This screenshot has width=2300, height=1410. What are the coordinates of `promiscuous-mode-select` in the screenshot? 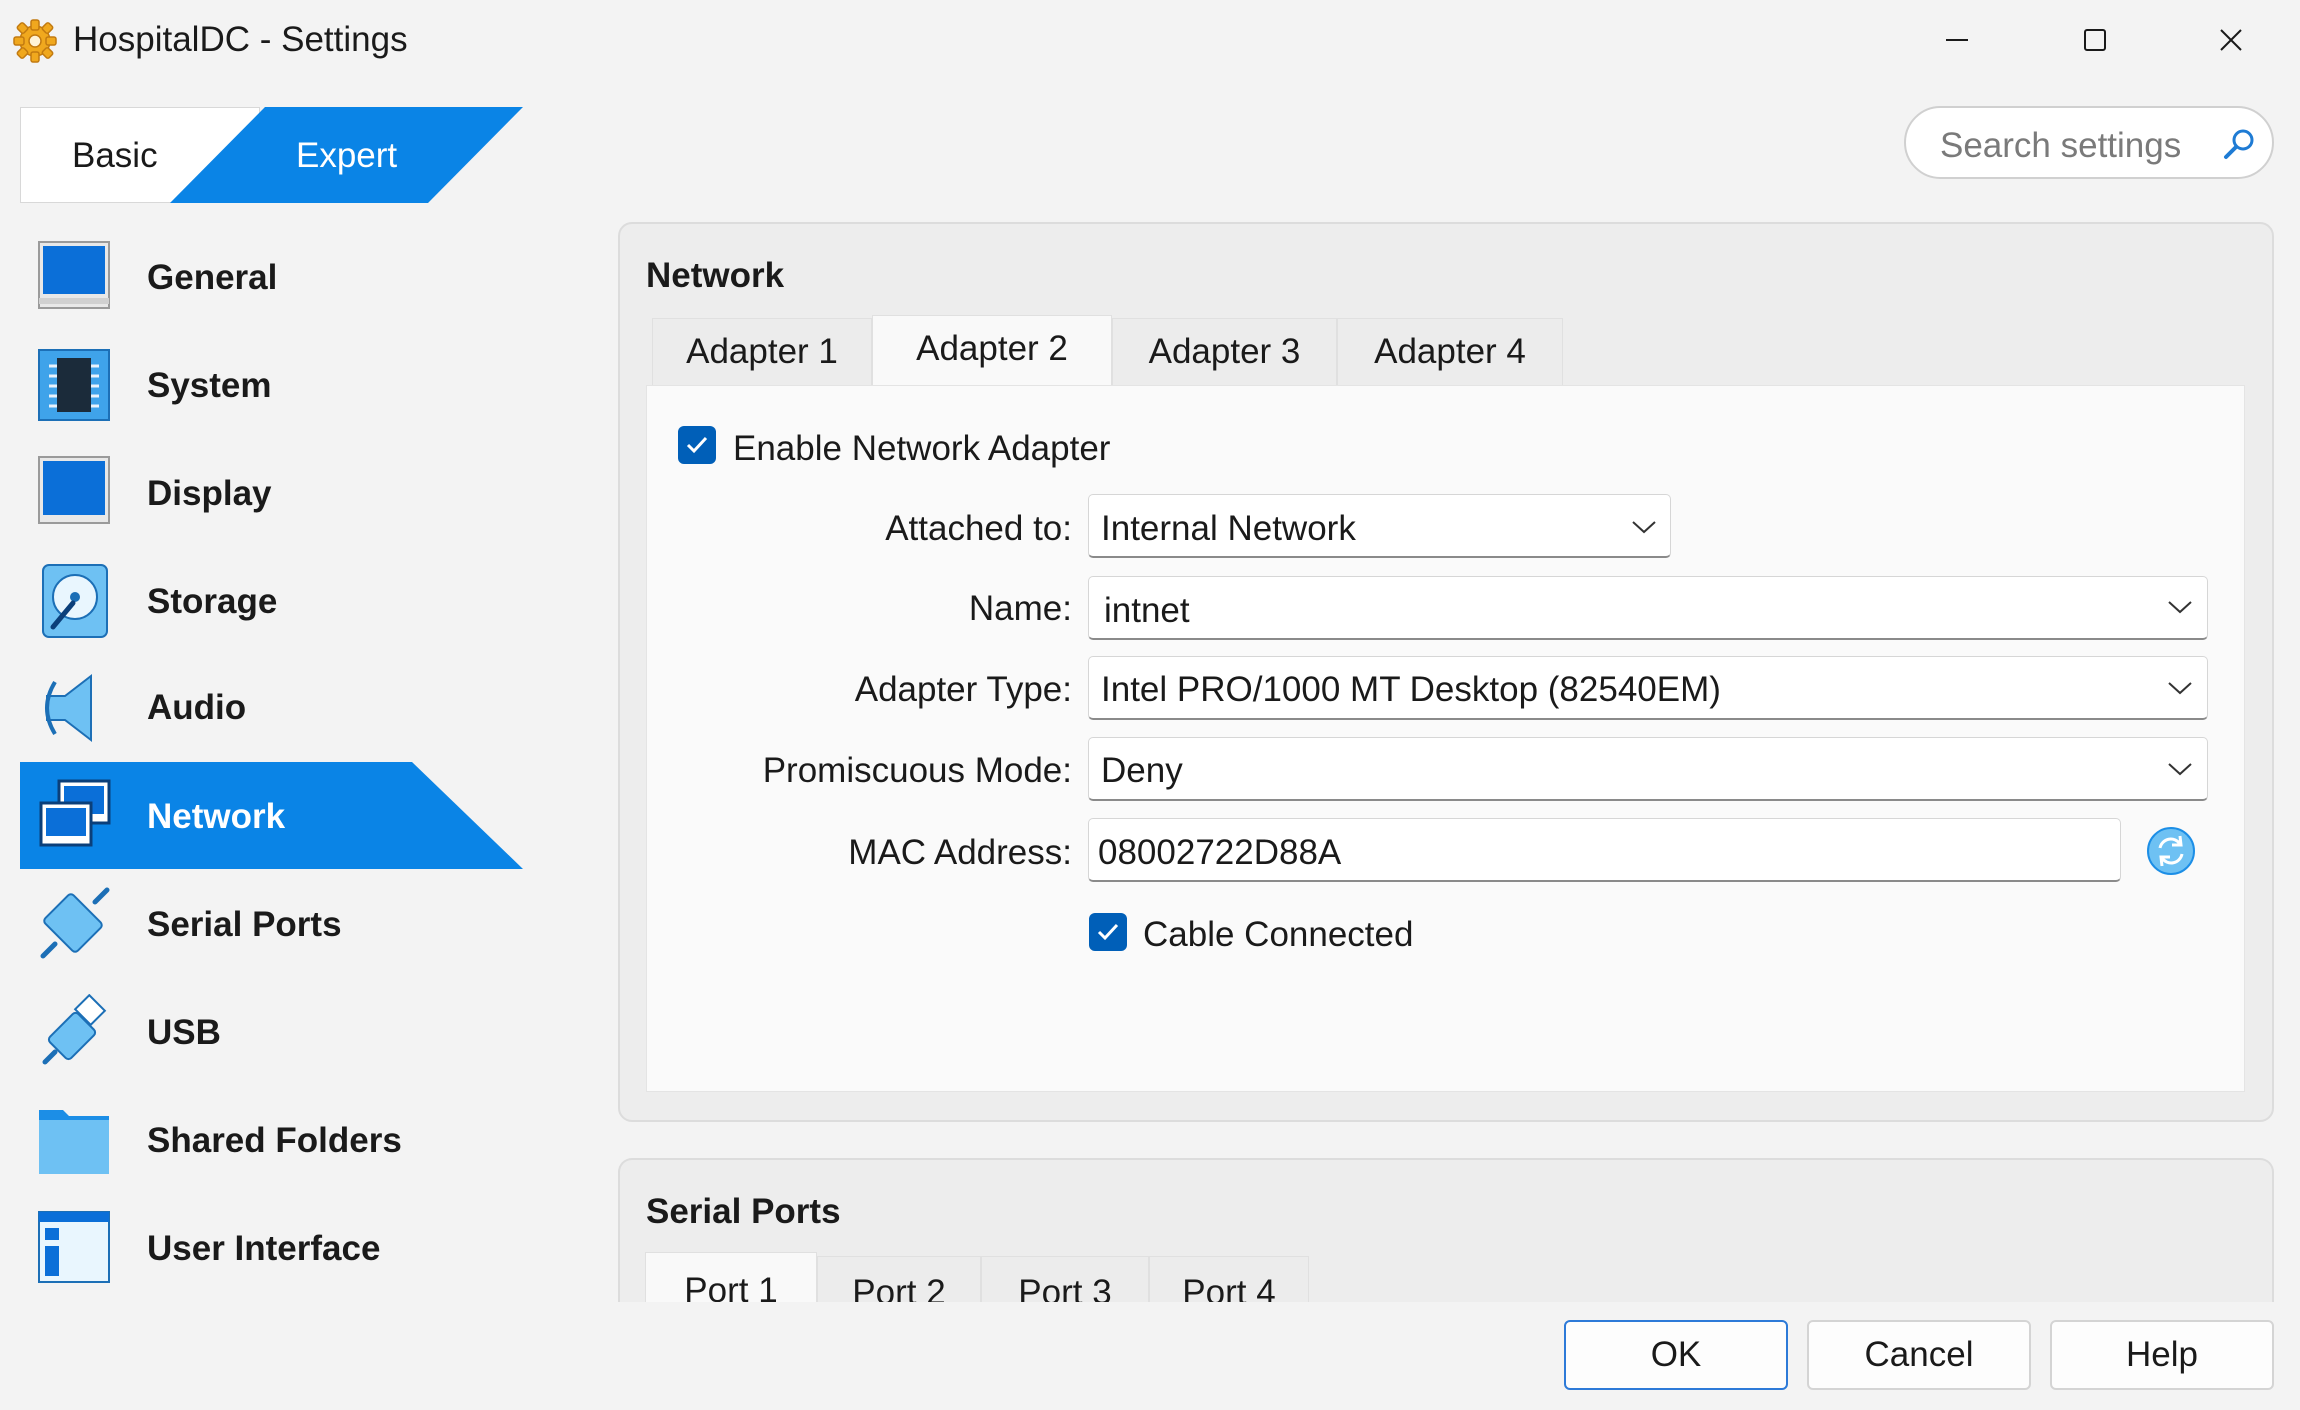 It's located at (1648, 769).